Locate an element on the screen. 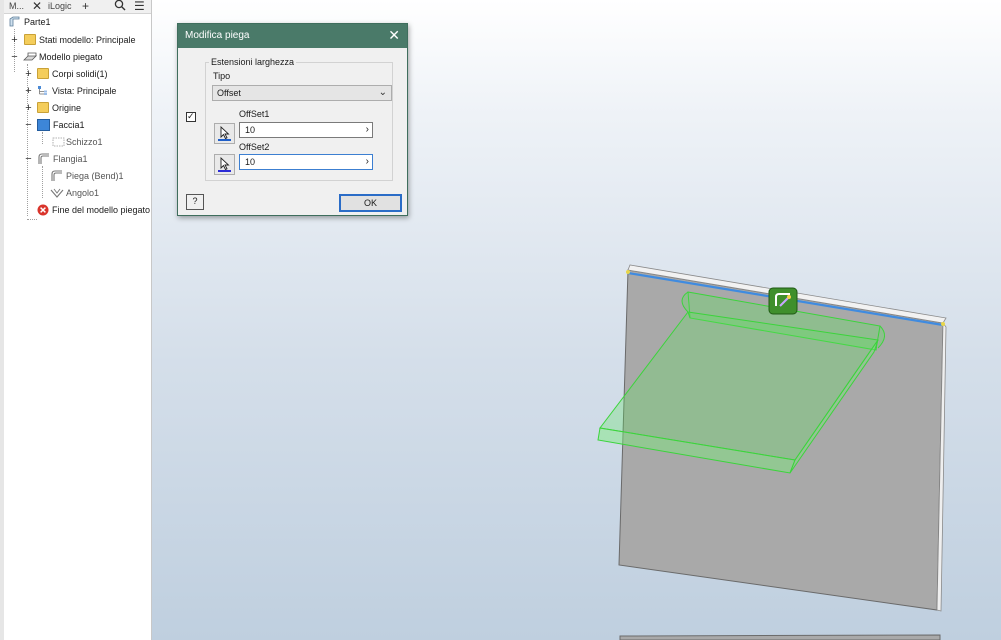 Image resolution: width=1001 pixels, height=640 pixels. flange-icon is located at coordinates (44, 158).